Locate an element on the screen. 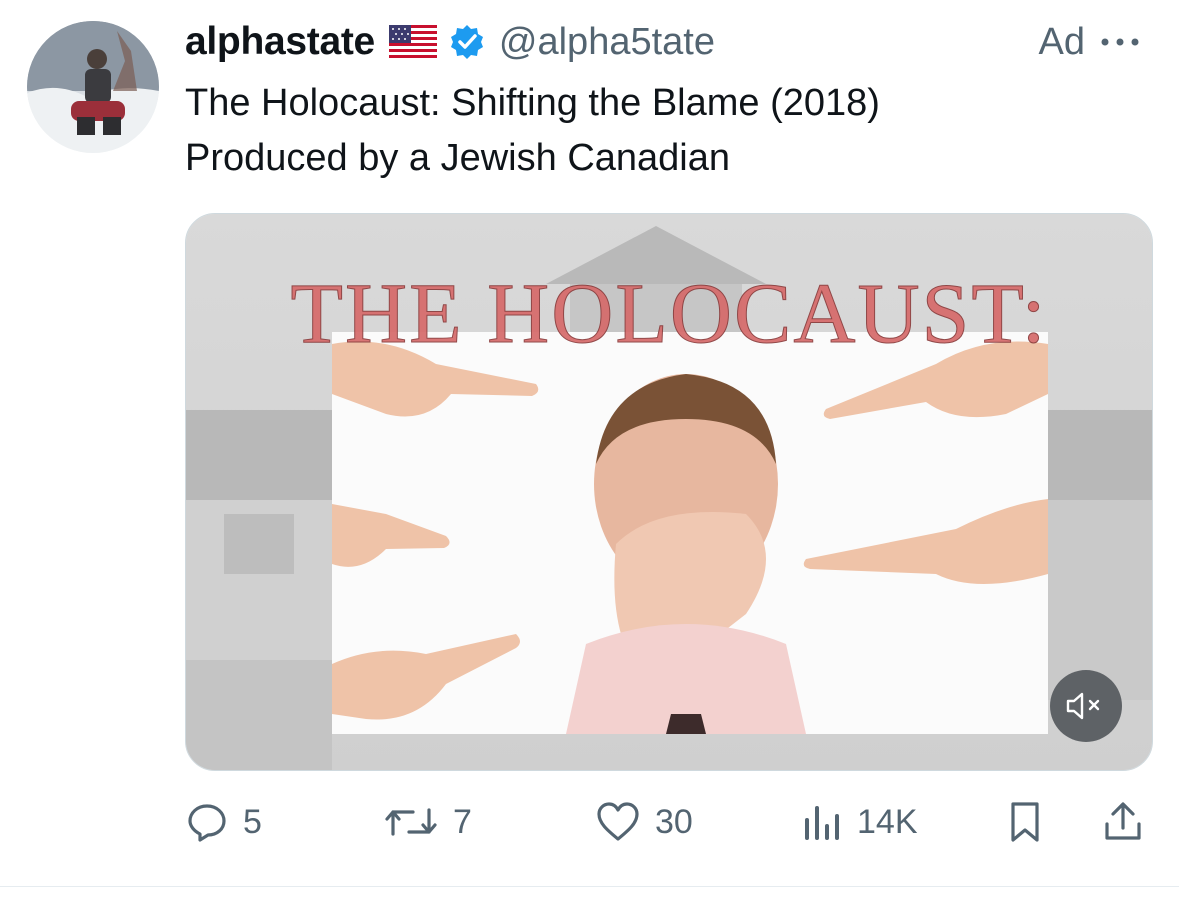 The height and width of the screenshot is (900, 1179). avatar-photo is located at coordinates (93, 87).